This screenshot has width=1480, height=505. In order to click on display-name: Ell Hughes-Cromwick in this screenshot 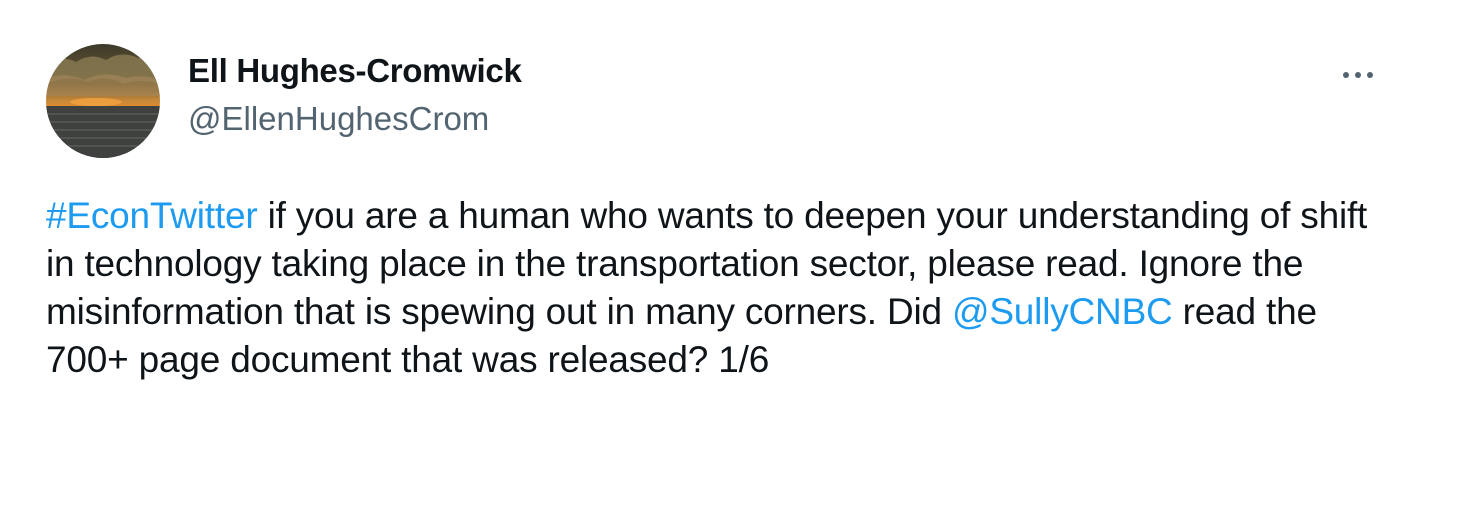, I will do `click(355, 71)`.